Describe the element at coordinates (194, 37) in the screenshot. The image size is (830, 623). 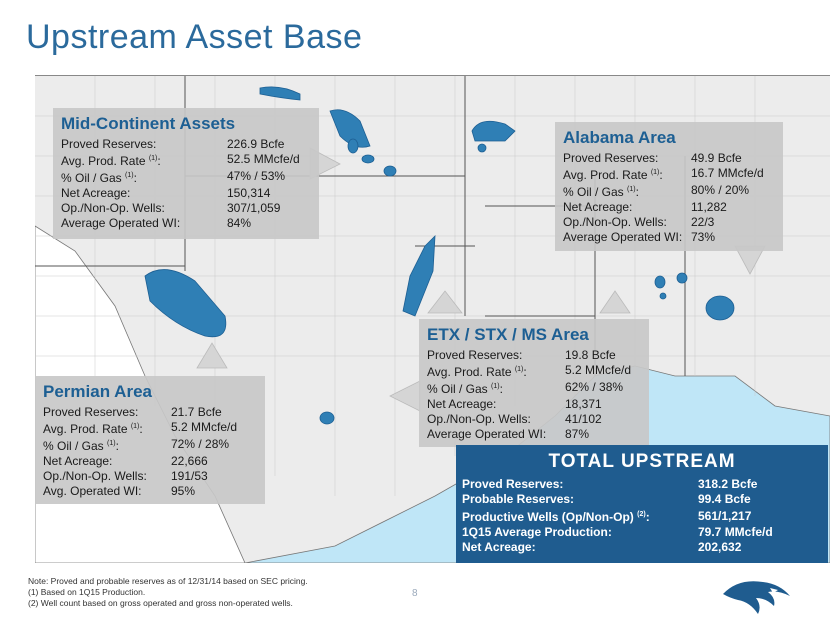
I see `page-title: Upstream Asset Base` at that location.